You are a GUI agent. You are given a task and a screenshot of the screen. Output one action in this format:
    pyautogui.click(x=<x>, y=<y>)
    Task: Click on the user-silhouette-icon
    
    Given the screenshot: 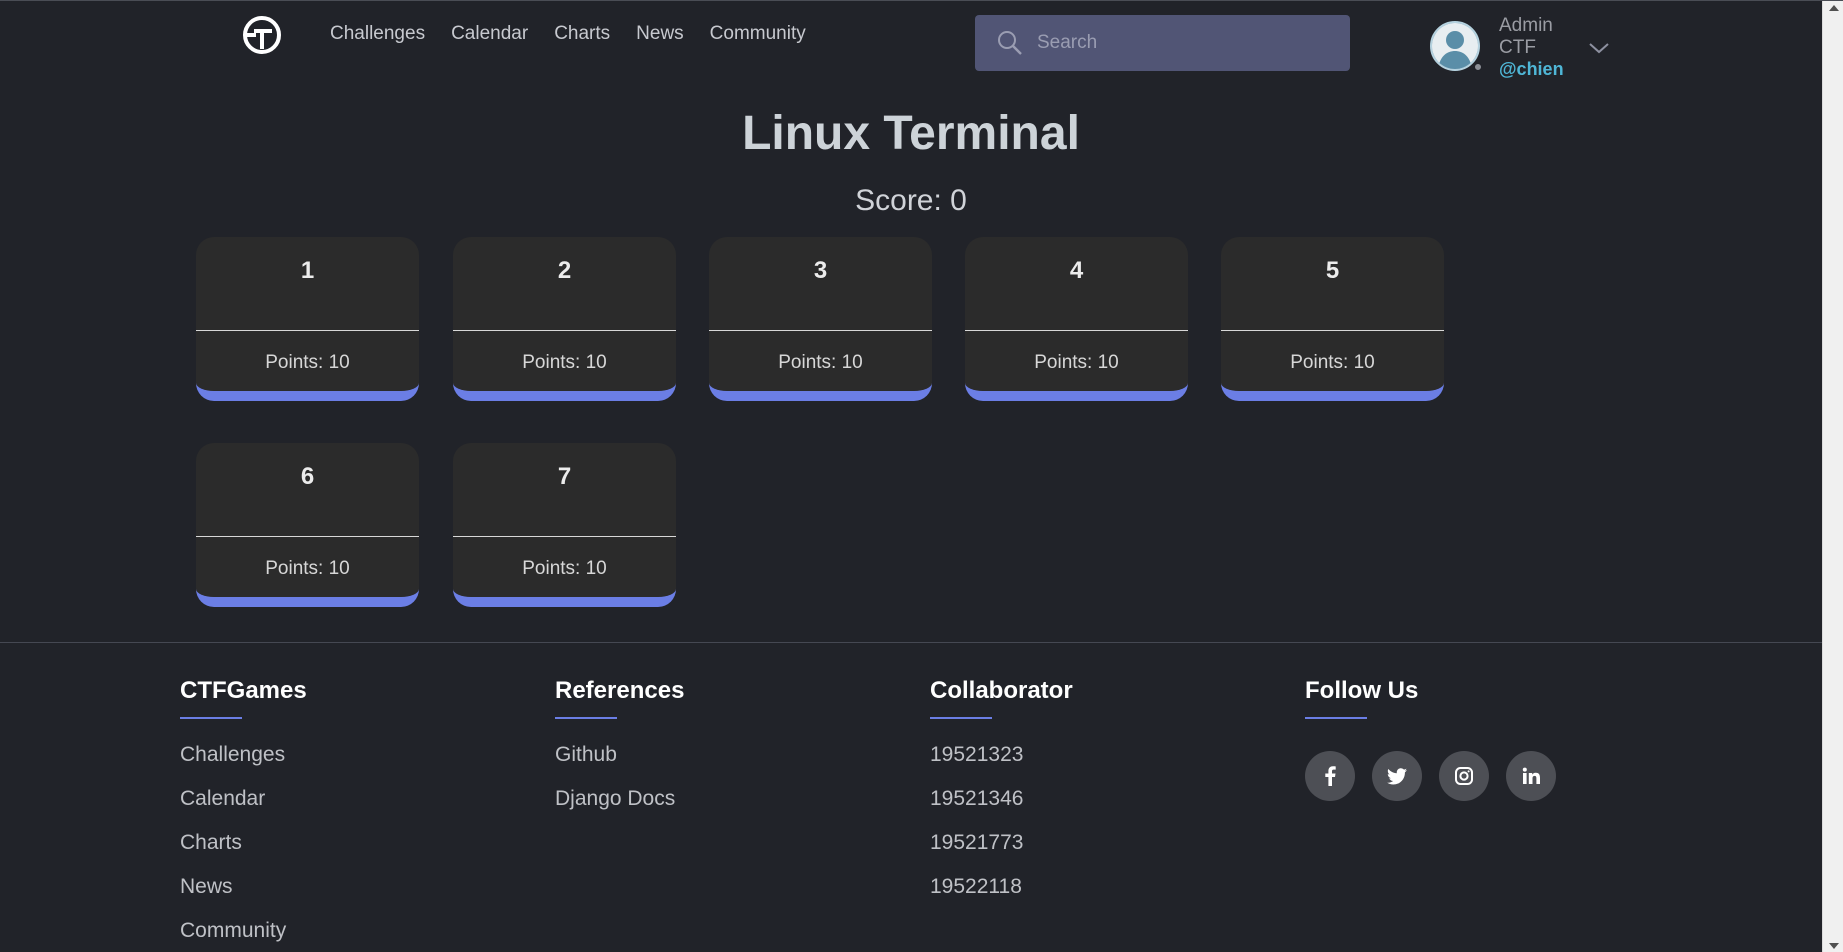 What is the action you would take?
    pyautogui.click(x=1455, y=46)
    